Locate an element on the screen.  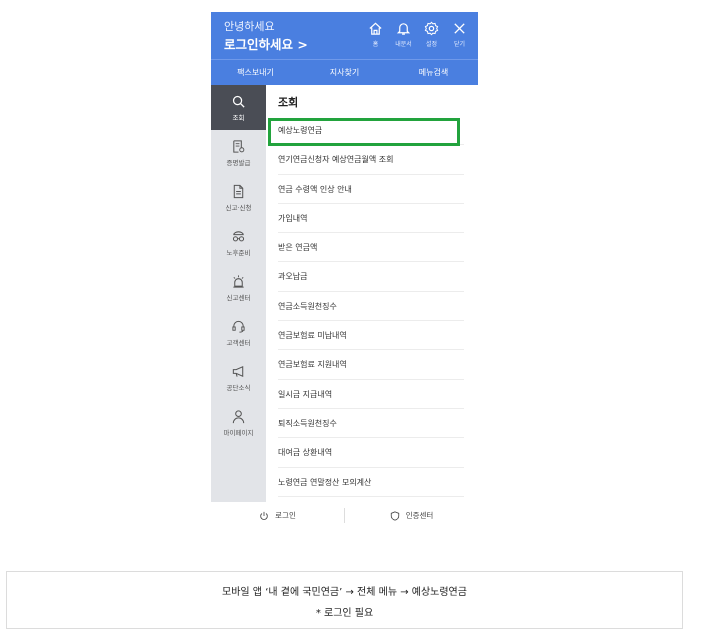
submenu-item: 퇴직소득원천징수 is located at coordinates (371, 424).